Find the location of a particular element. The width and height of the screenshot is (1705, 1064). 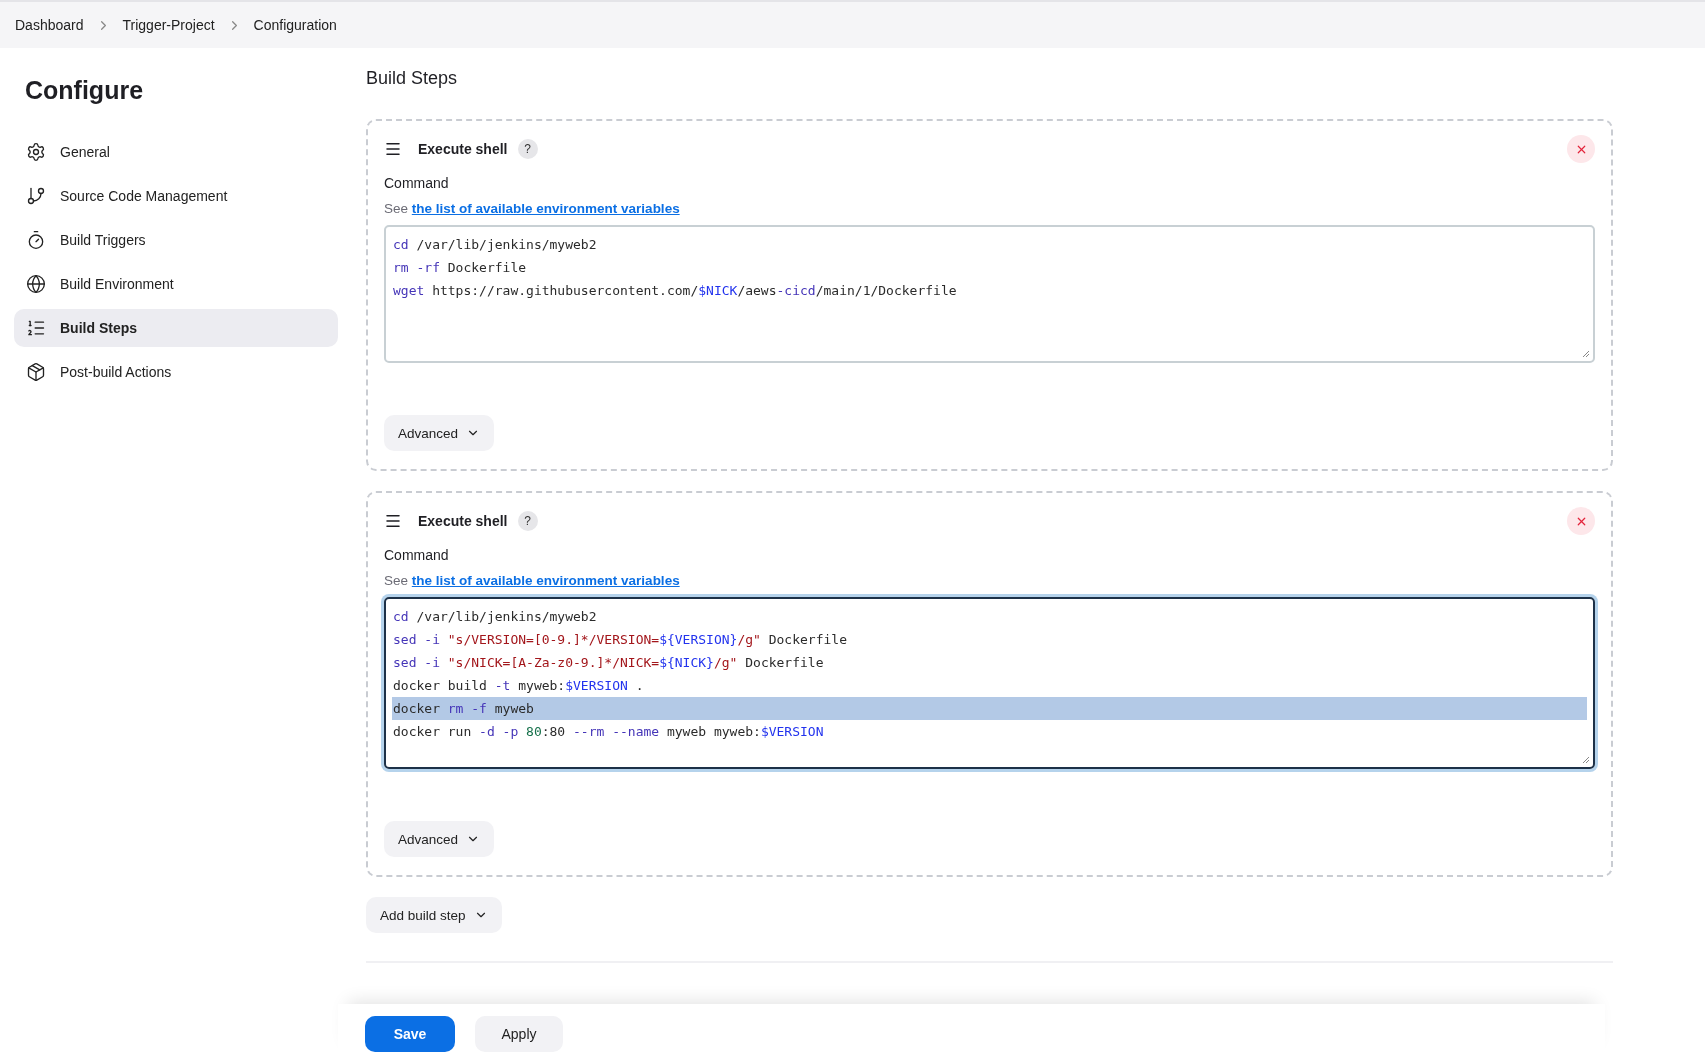

sidebar-item: Build Environment is located at coordinates (176, 284).